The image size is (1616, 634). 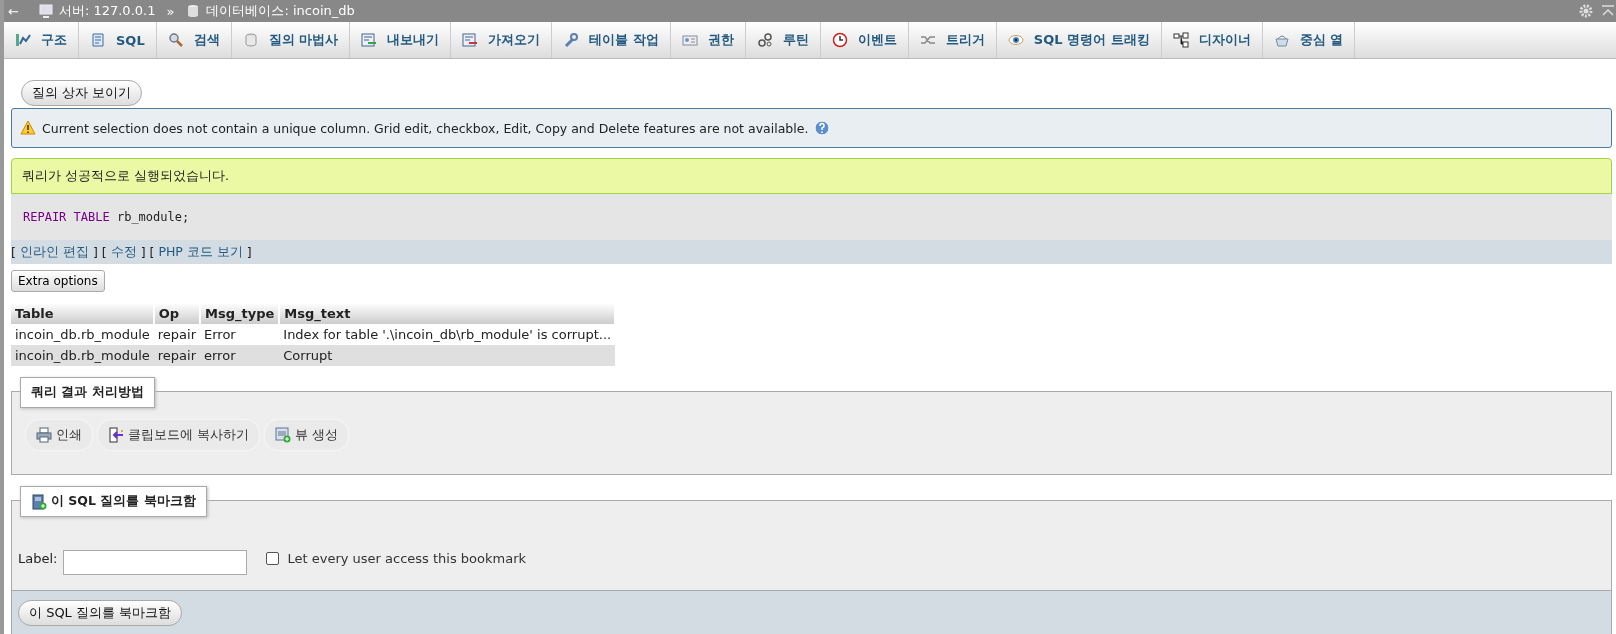 I want to click on column-header: Msg_type, so click(x=240, y=313).